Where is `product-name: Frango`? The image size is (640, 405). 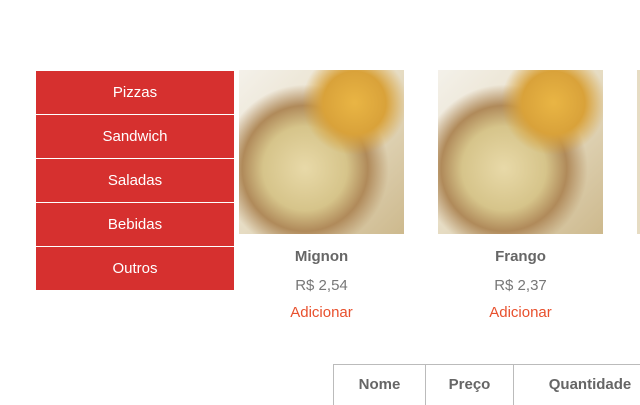
product-name: Frango is located at coordinates (520, 256).